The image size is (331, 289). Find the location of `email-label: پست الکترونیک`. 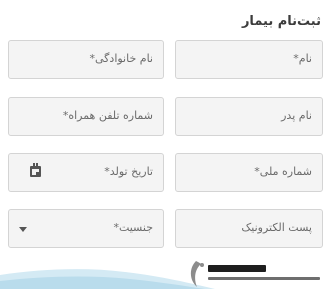

email-label: پست الکترونیک is located at coordinates (276, 227).